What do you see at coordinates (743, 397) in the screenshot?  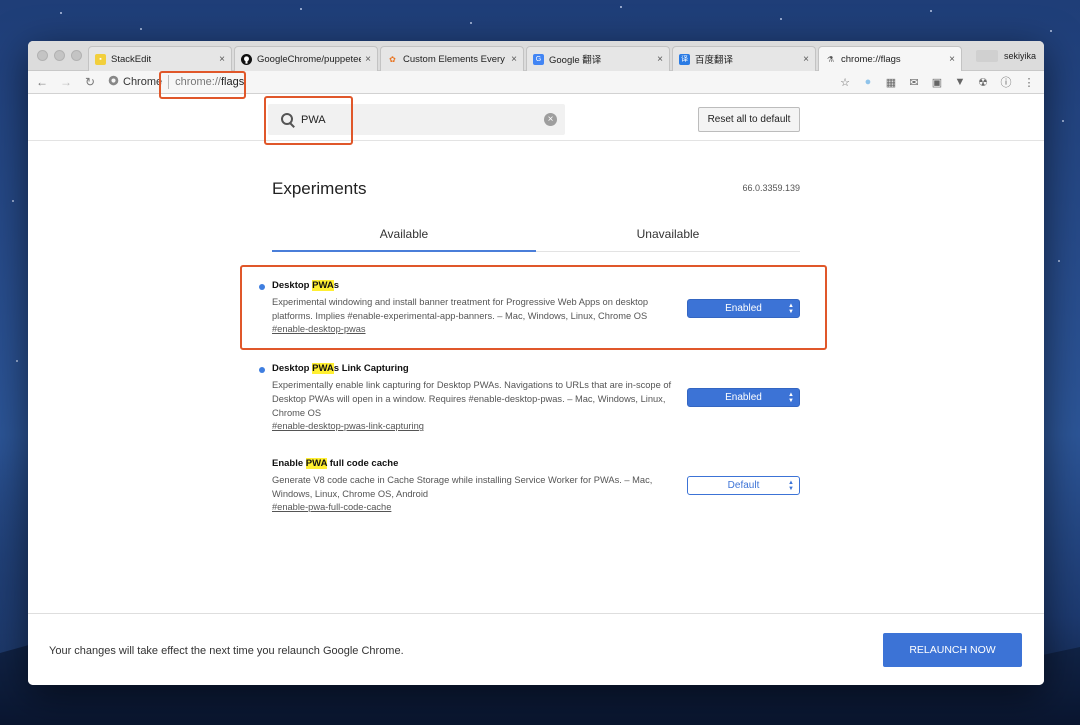 I see `flag-state-select: Enabled ▲ ▼` at bounding box center [743, 397].